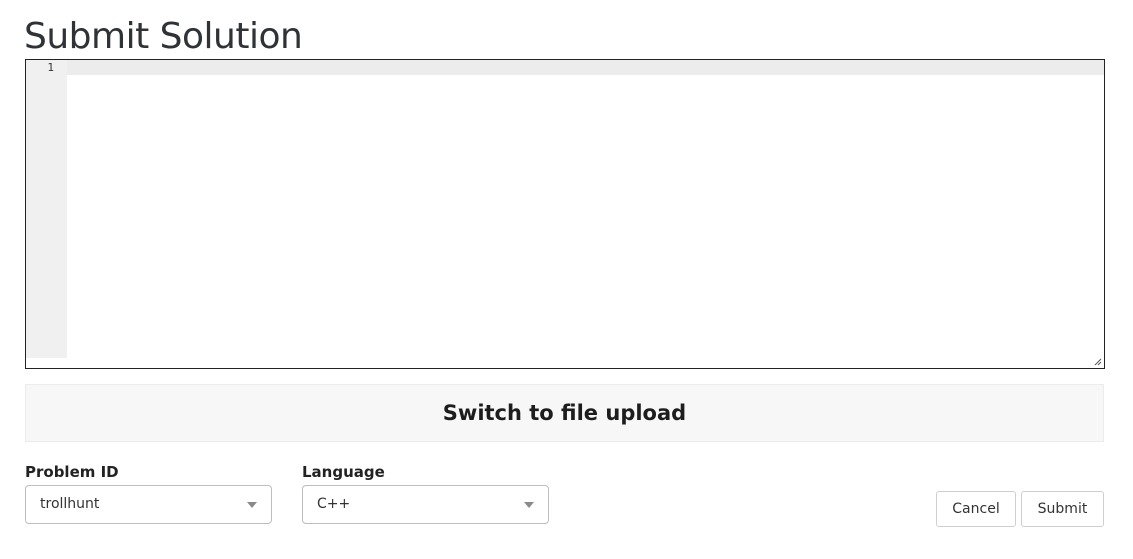 Image resolution: width=1133 pixels, height=559 pixels. Describe the element at coordinates (70, 504) in the screenshot. I see `problem-id-value: trollhunt` at that location.